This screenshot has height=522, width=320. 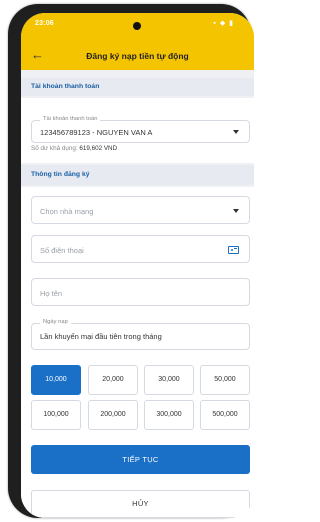 I want to click on payment-section-title: Tài khoản thanh toán, so click(x=65, y=86).